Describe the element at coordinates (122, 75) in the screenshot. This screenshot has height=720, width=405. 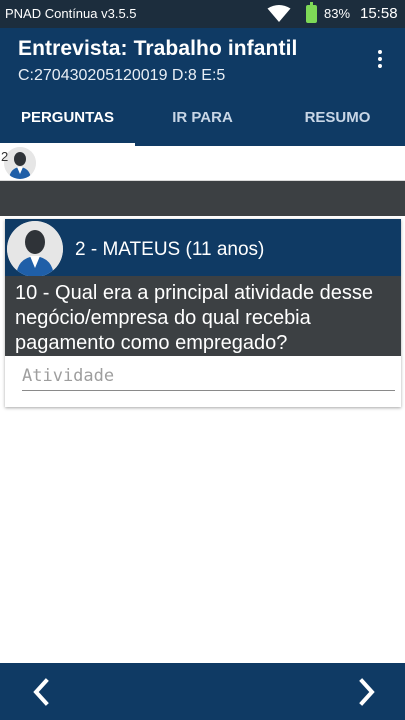
I see `page-subtitle: C:270430205120019 D:8 E:5` at that location.